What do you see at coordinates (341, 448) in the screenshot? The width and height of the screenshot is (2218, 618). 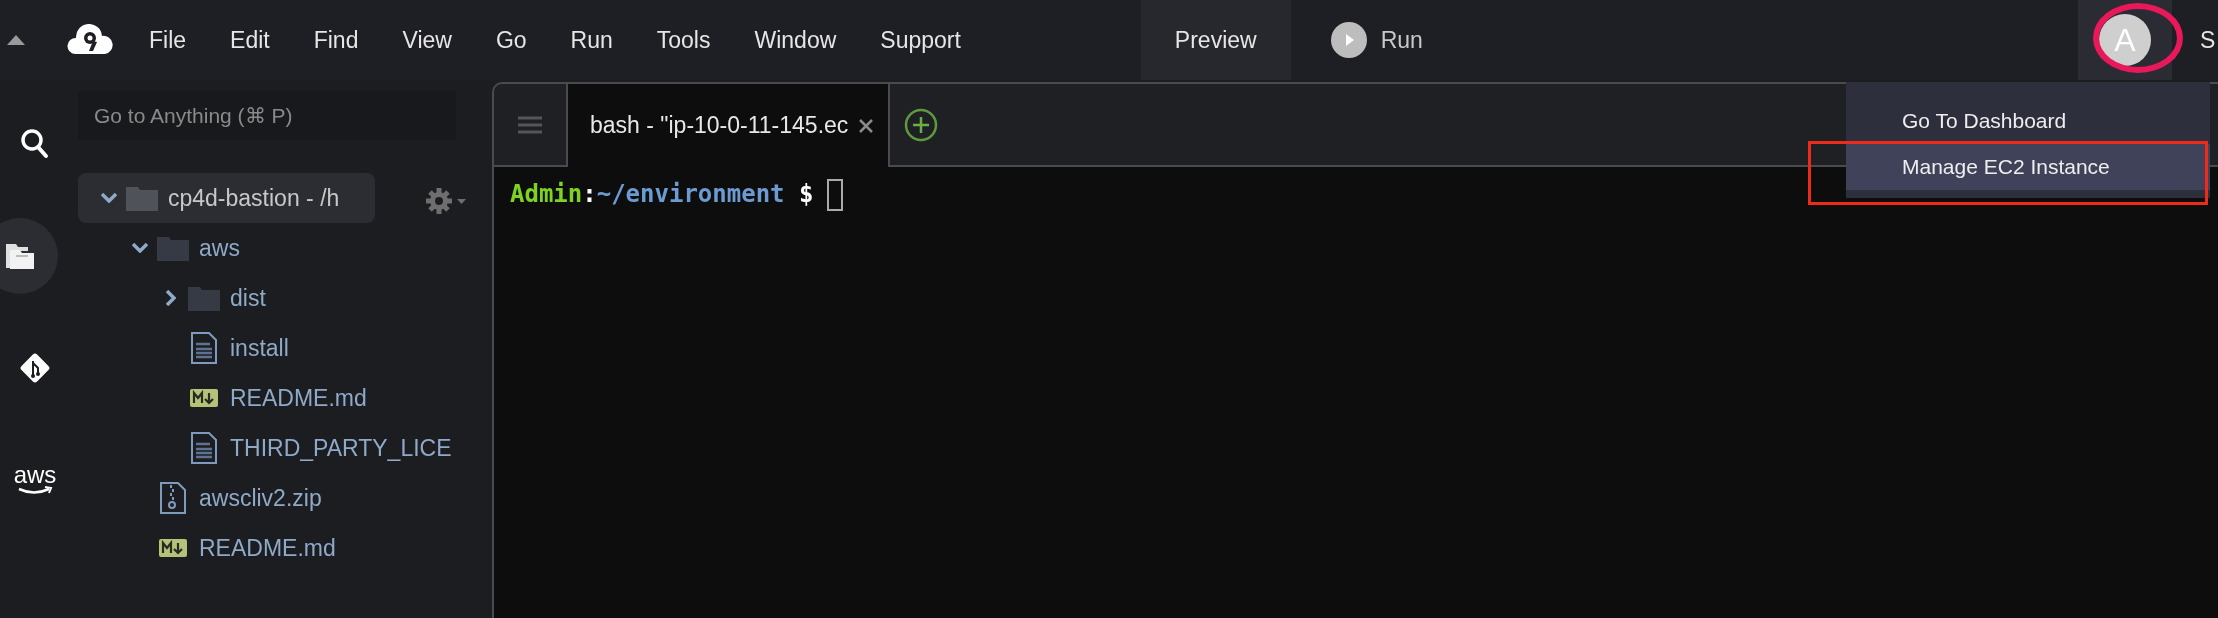 I see `item-name: THIRD_PARTY_LICE` at bounding box center [341, 448].